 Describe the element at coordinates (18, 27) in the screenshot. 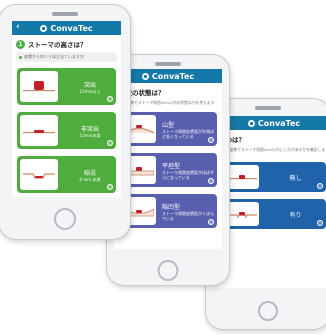

I see `chevron-left-icon: ‹` at that location.